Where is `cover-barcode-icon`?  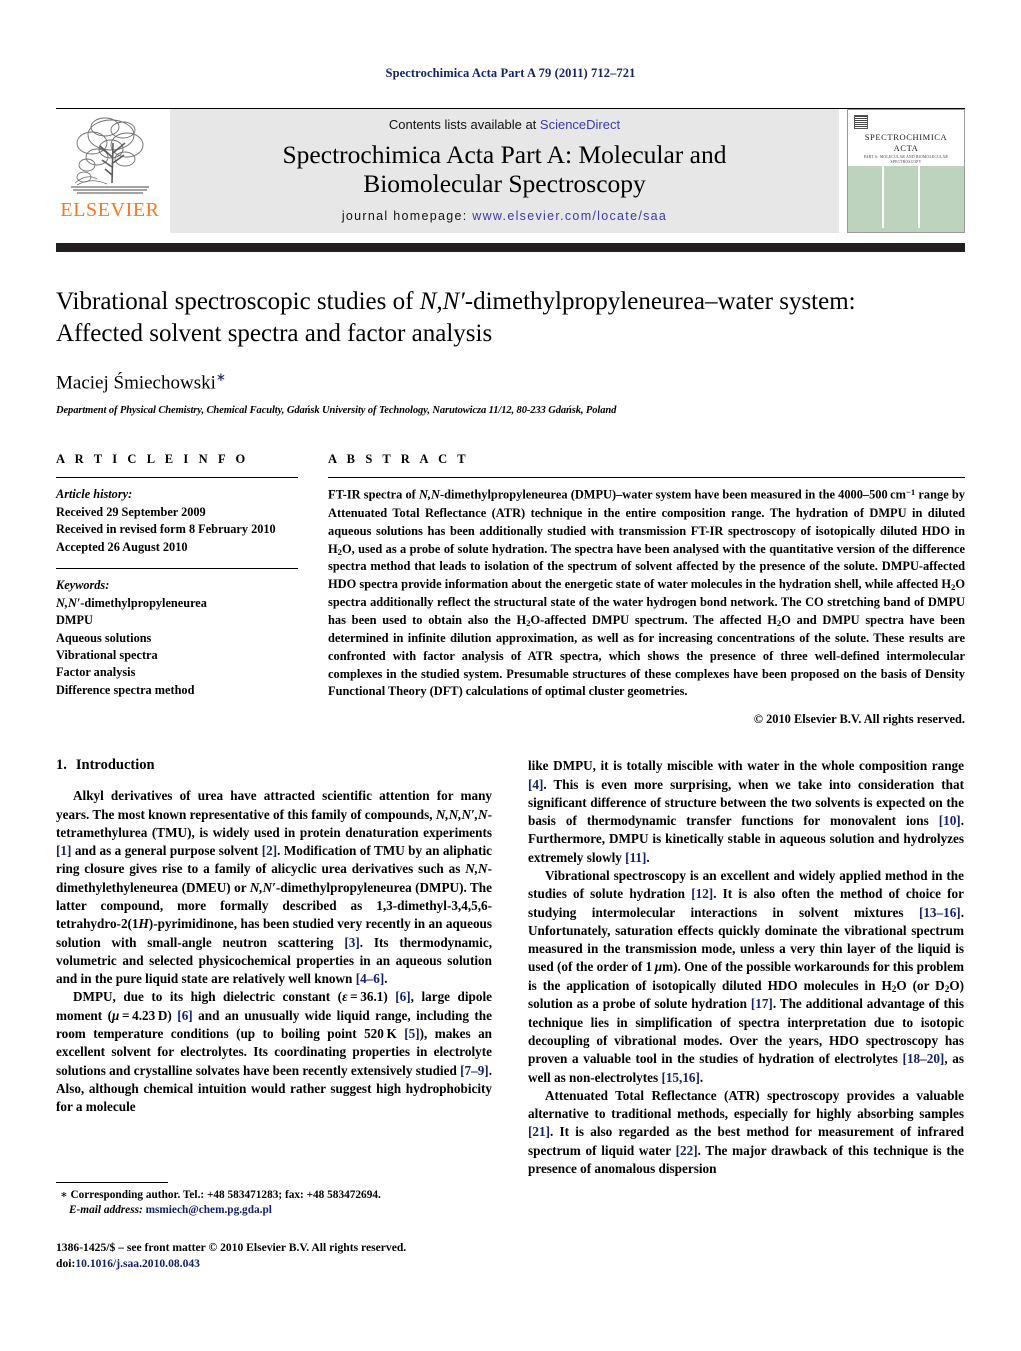
cover-barcode-icon is located at coordinates (861, 122).